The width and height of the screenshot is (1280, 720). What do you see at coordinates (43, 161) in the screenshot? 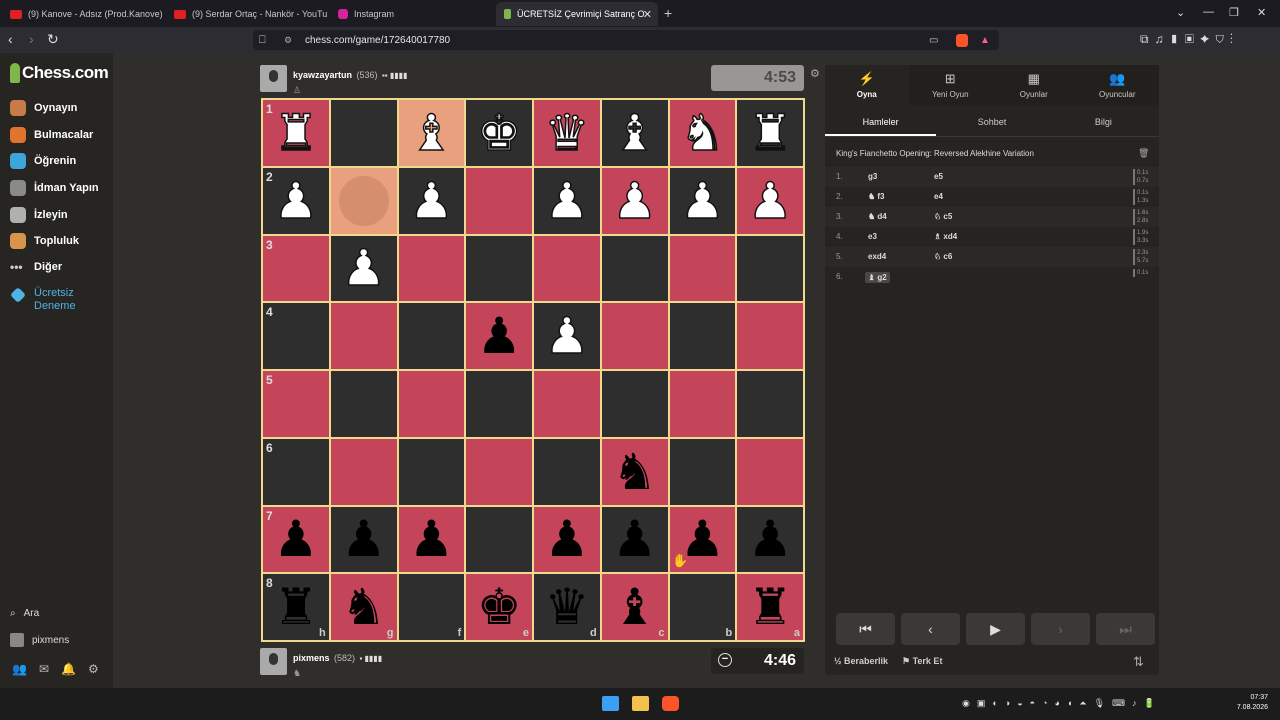
I see `sidebar-item-learn: Öğrenin` at bounding box center [43, 161].